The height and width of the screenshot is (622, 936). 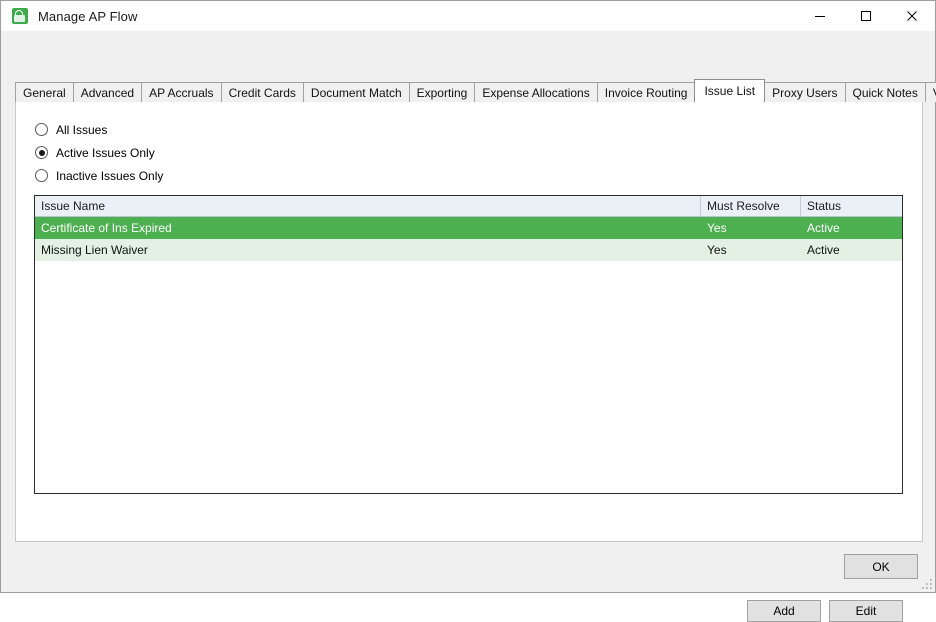 I want to click on cell-issue-name: Certificate of Ins Expired, so click(x=106, y=228).